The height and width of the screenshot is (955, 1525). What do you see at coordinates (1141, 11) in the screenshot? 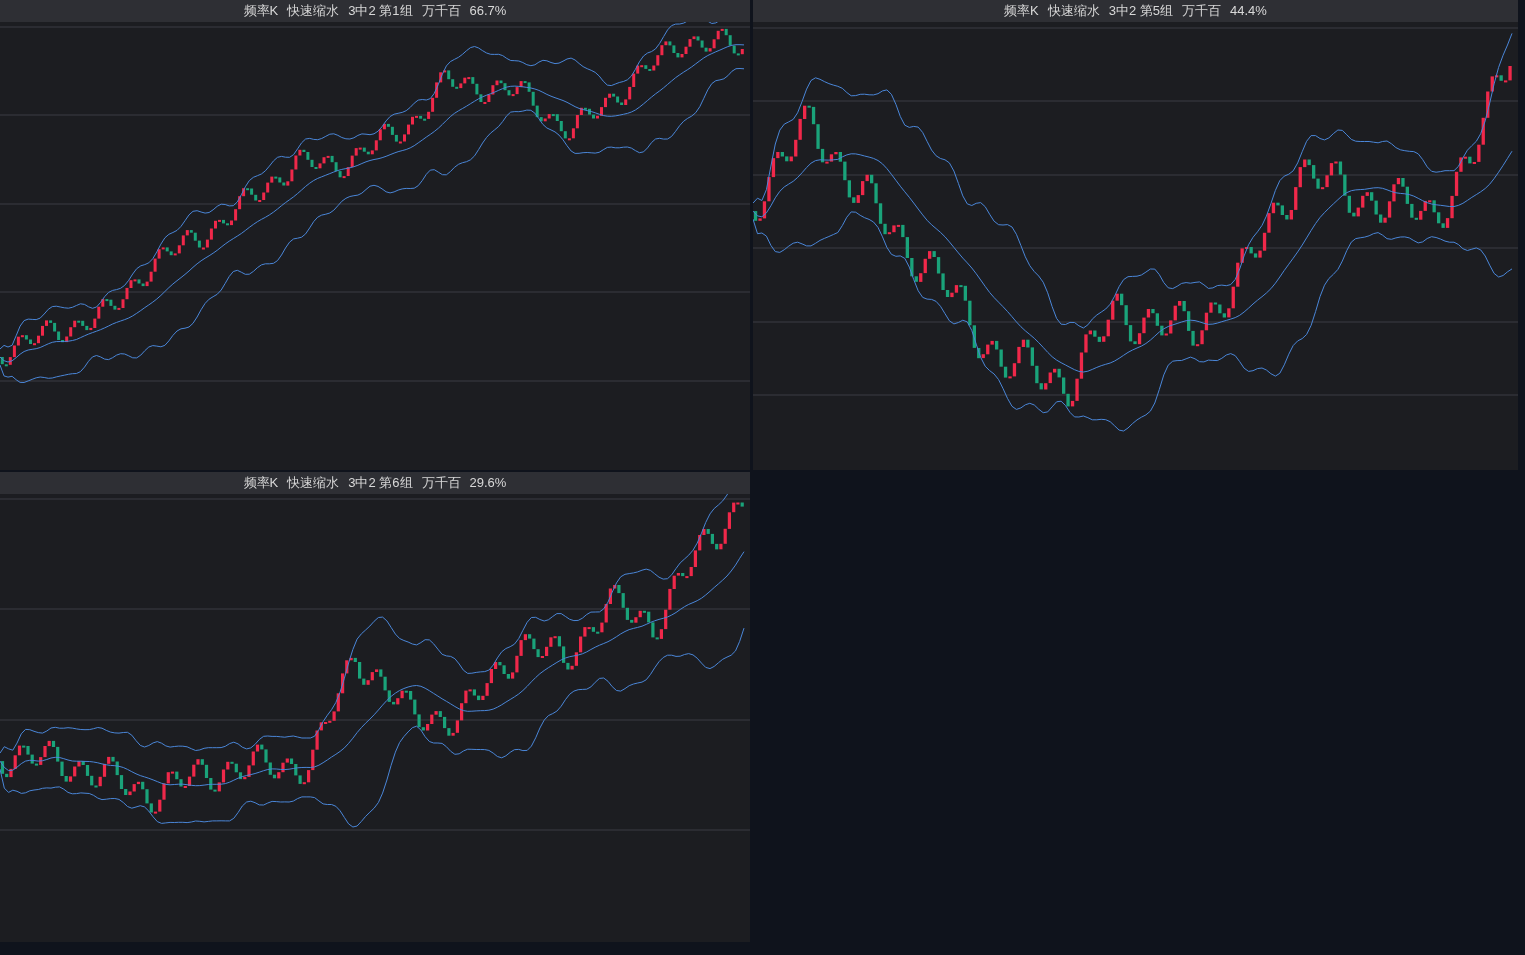
I see `panel-title: 3中2 第5组` at bounding box center [1141, 11].